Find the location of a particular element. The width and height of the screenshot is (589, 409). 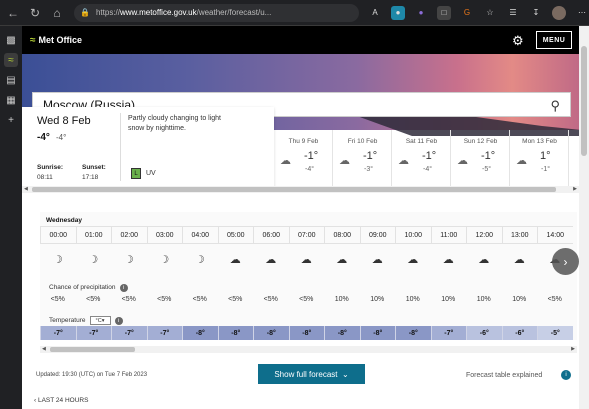

day-min-temp: -5° is located at coordinates (487, 169).